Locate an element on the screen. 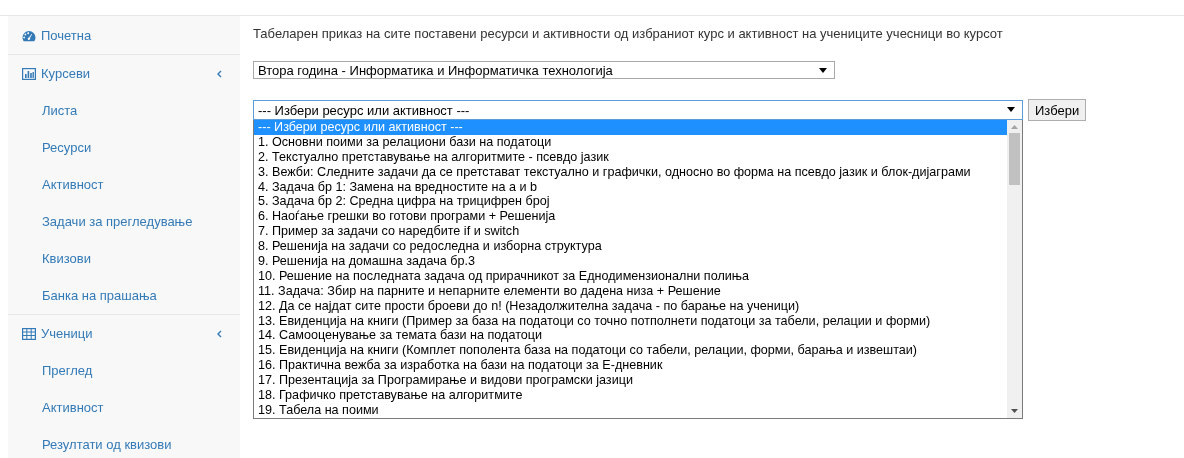  dropdown-option: 2. Текстуално претставување на алгоритмите - псевдо јазик is located at coordinates (630, 157).